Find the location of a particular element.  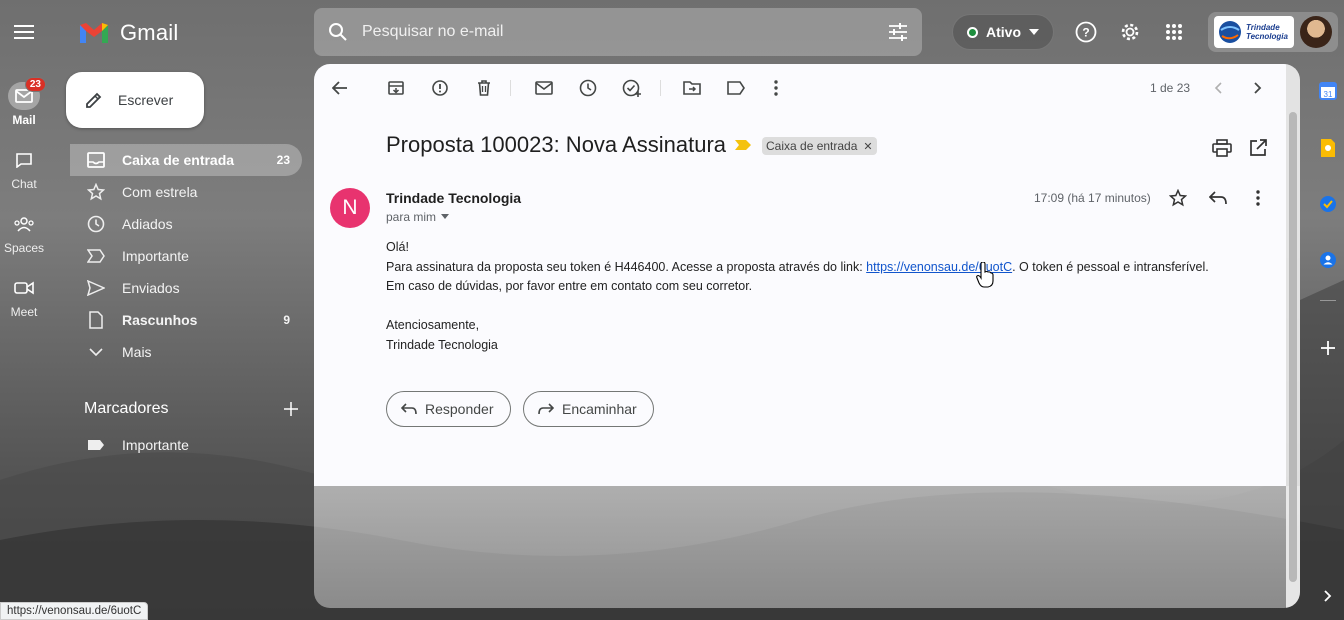

nav-inbox: Caixa de entrada 23 is located at coordinates (186, 160).